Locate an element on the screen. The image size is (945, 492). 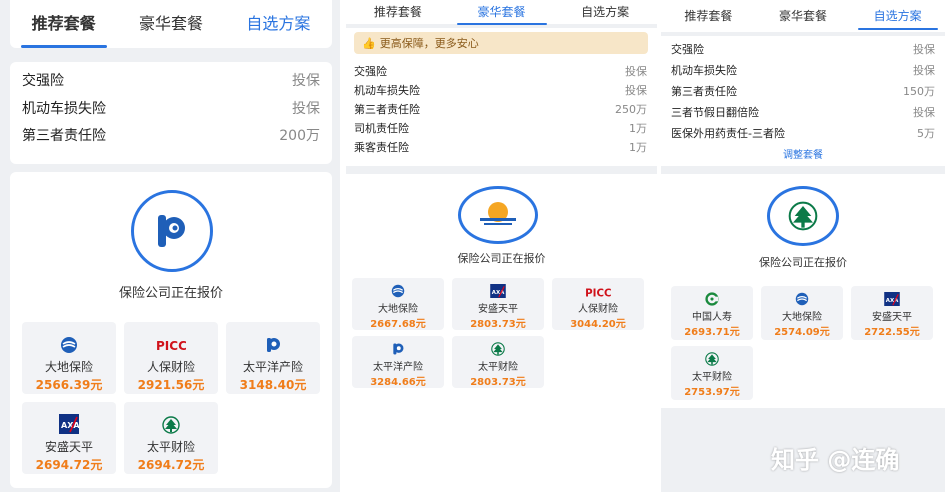
coverage-row: 第三者责任险 250万 is located at coordinates (500, 109).